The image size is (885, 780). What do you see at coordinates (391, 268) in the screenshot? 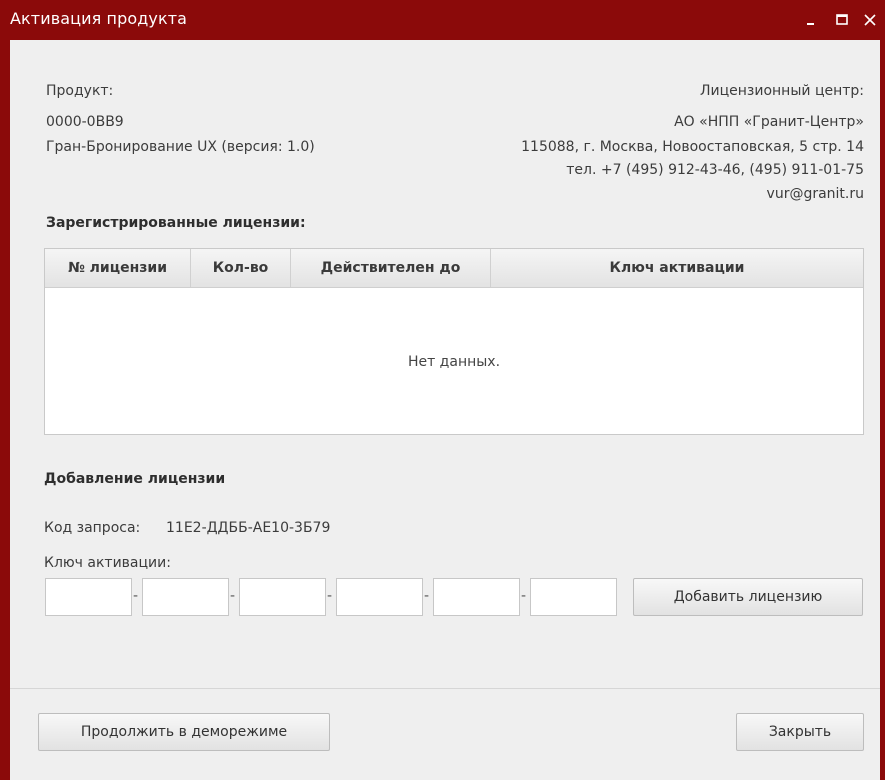
I see `column-valid-until: Действителен до` at bounding box center [391, 268].